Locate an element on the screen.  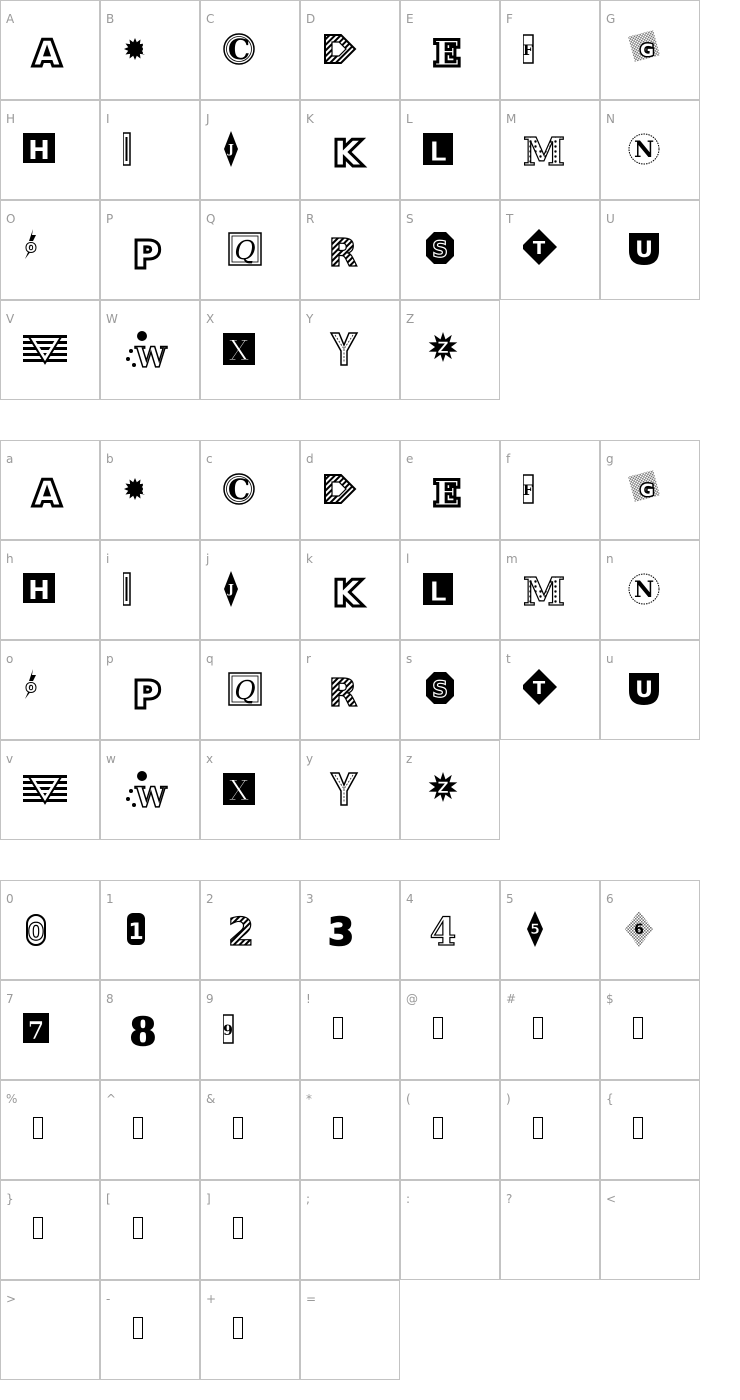
glyph-cell: * is located at coordinates (350, 1130).